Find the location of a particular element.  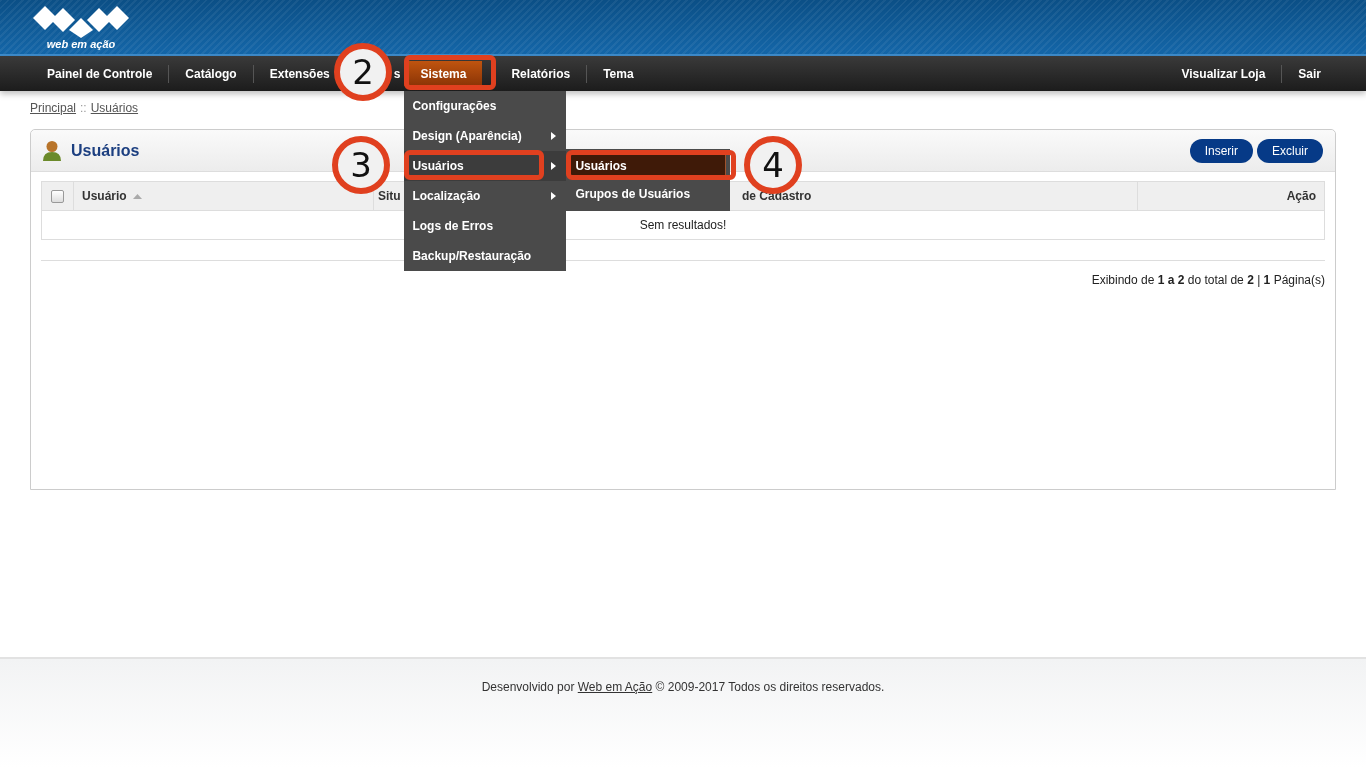

nav-link: Sair is located at coordinates (1309, 73).